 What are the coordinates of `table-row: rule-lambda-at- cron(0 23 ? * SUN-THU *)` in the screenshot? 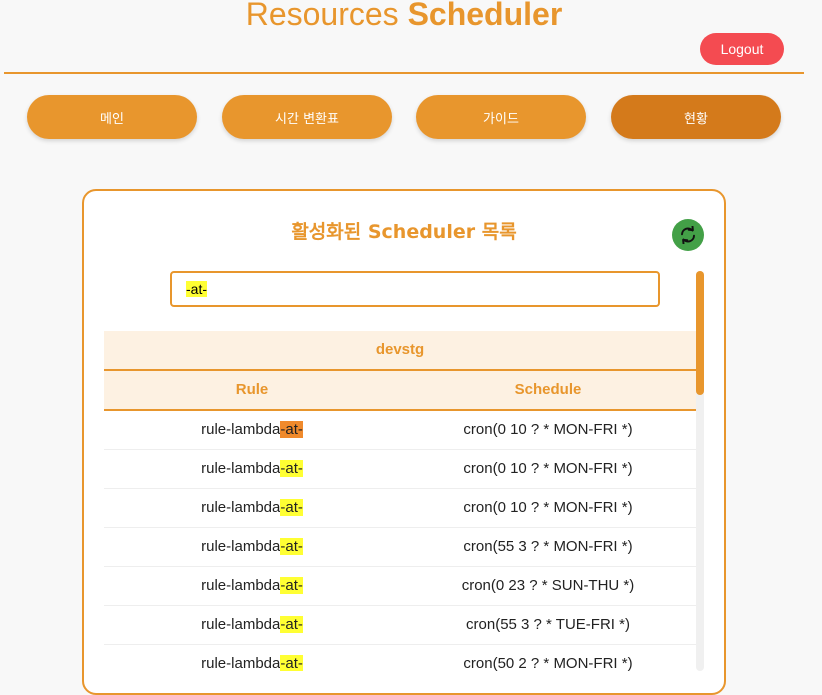 It's located at (400, 586).